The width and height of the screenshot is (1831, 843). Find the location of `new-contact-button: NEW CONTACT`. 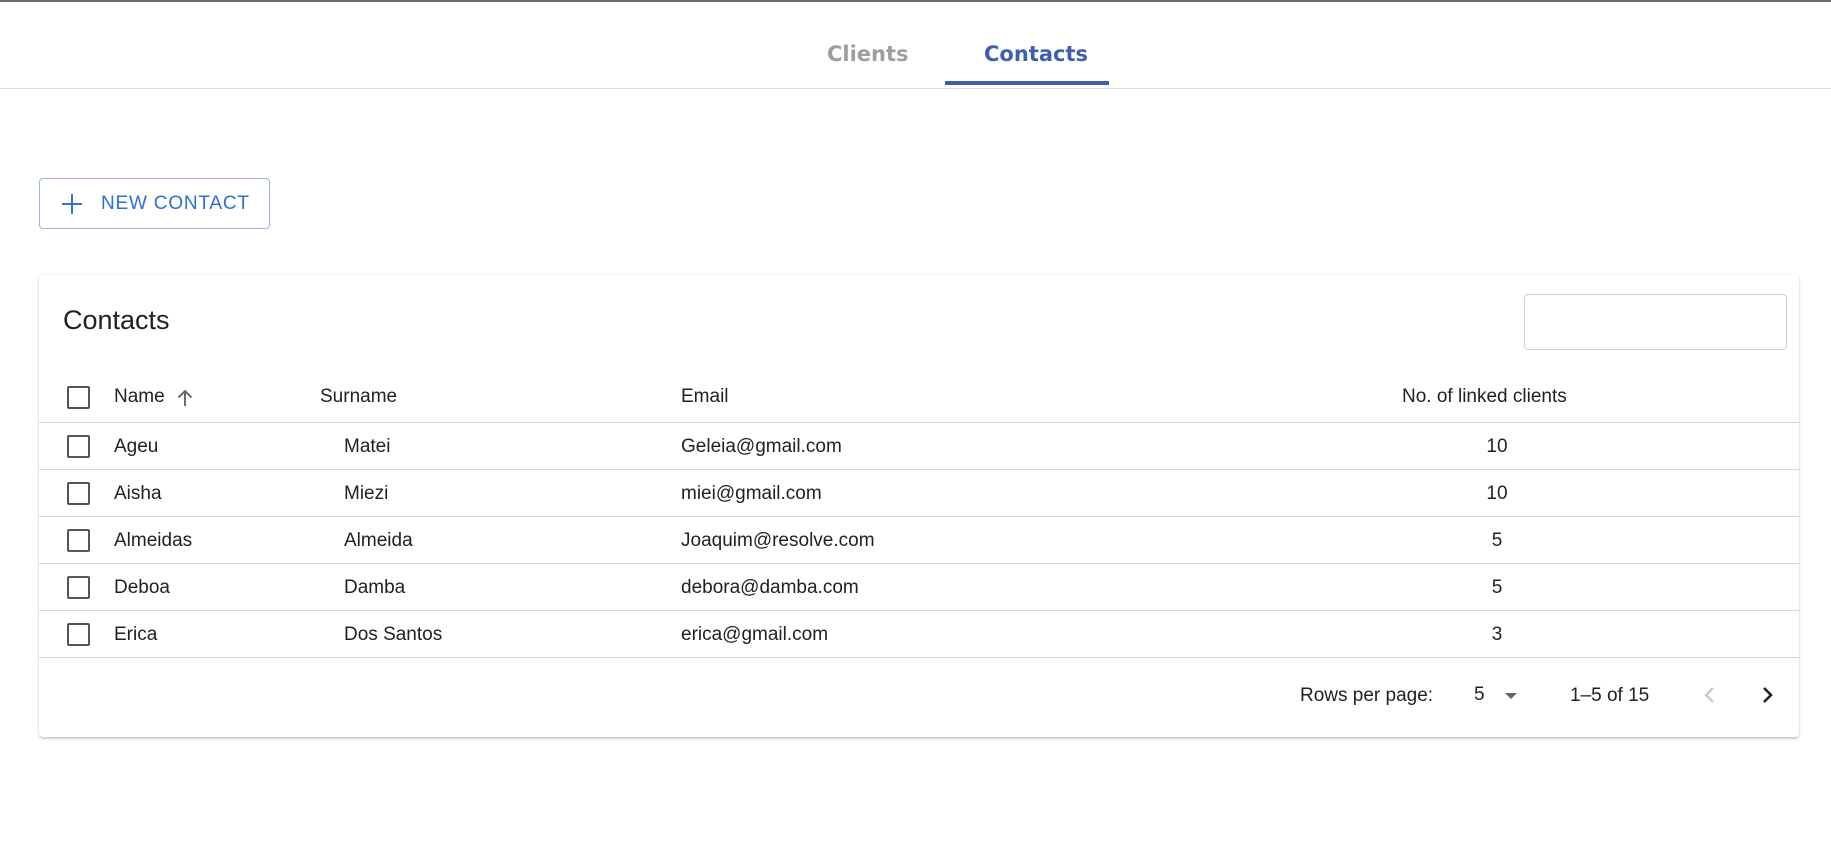

new-contact-button: NEW CONTACT is located at coordinates (154, 203).